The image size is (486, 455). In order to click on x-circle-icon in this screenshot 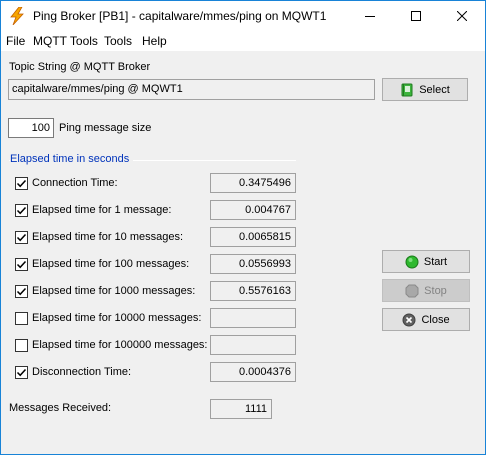, I will do `click(409, 319)`.